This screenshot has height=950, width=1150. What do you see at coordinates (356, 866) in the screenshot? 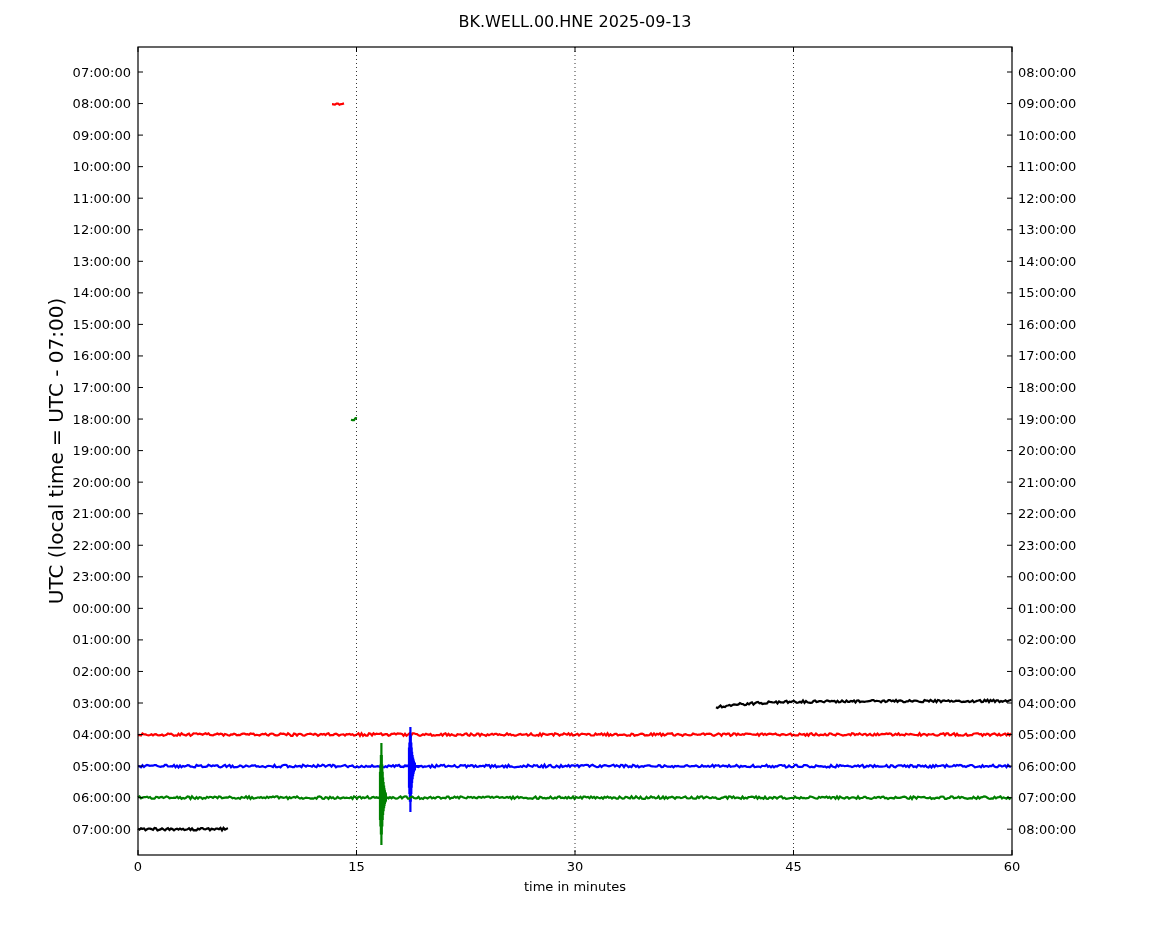
I see `x-tick-label: 15` at bounding box center [356, 866].